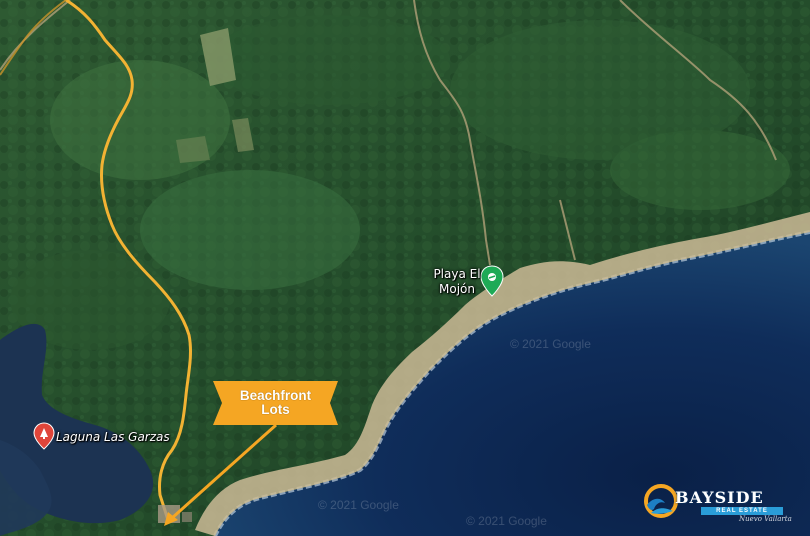 The image size is (810, 536). I want to click on beachfront-lots-callout: Beachfront Lots, so click(275, 403).